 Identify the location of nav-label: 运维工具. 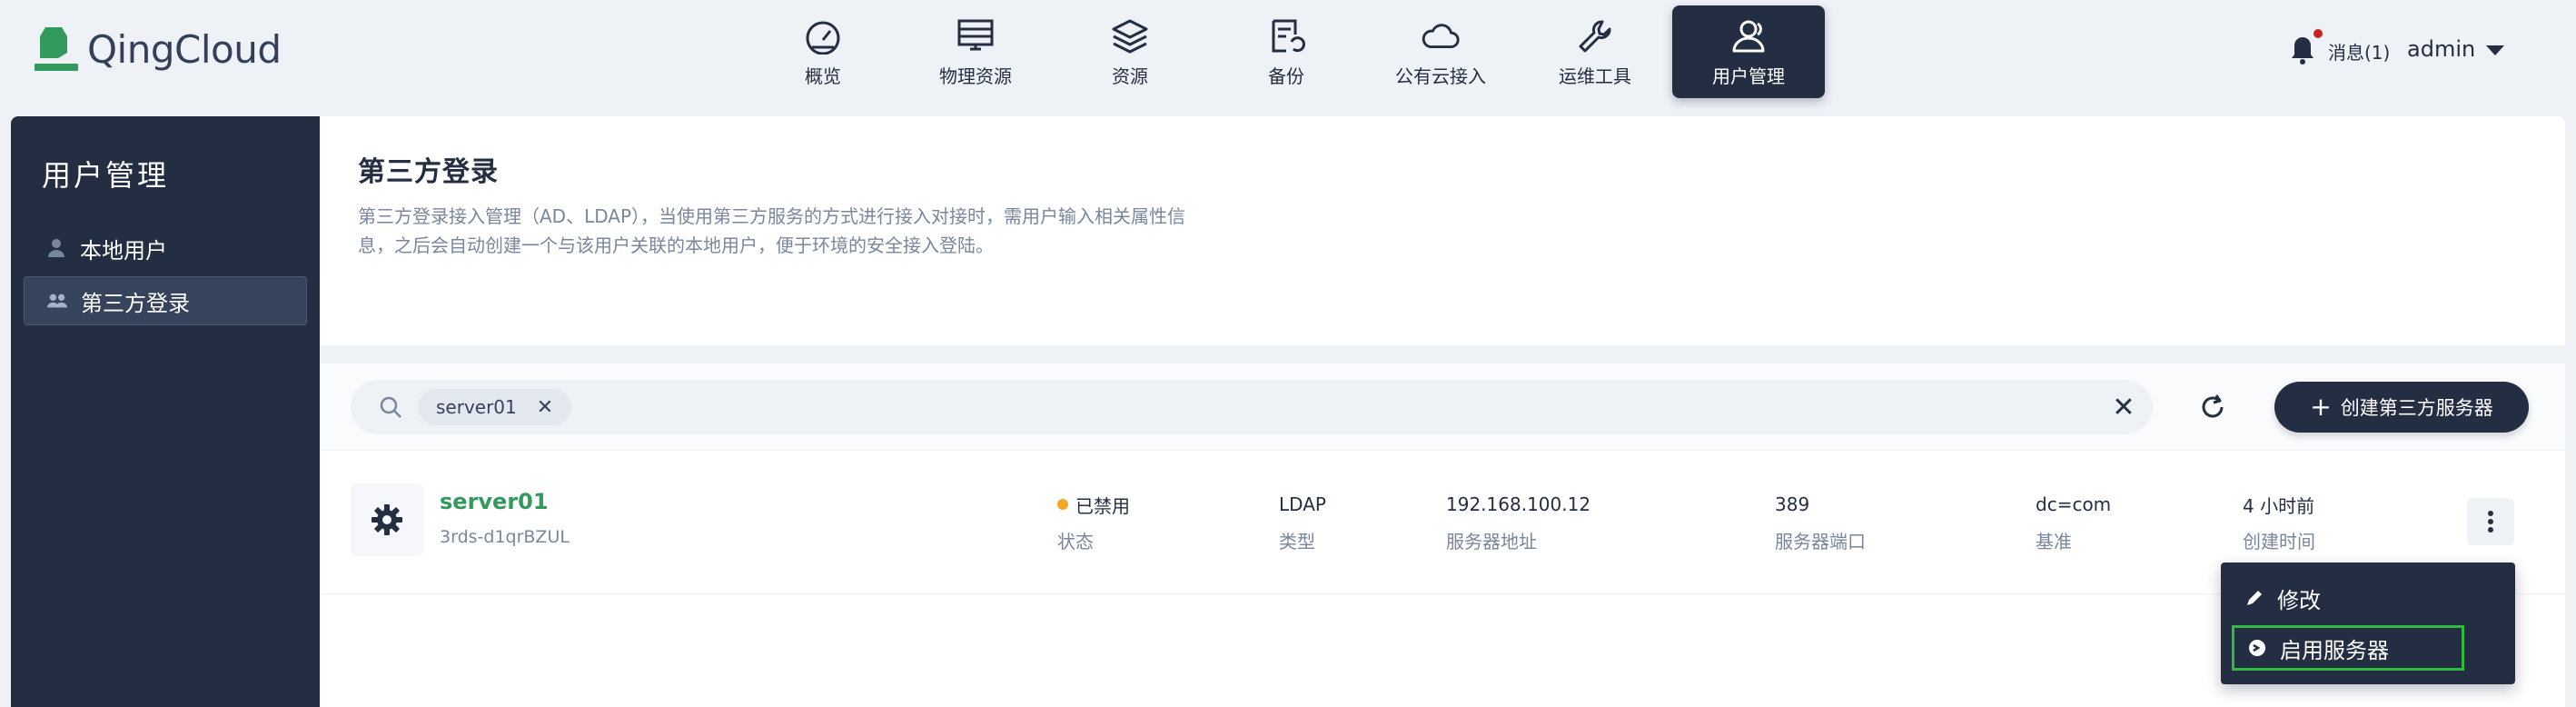
(1595, 76).